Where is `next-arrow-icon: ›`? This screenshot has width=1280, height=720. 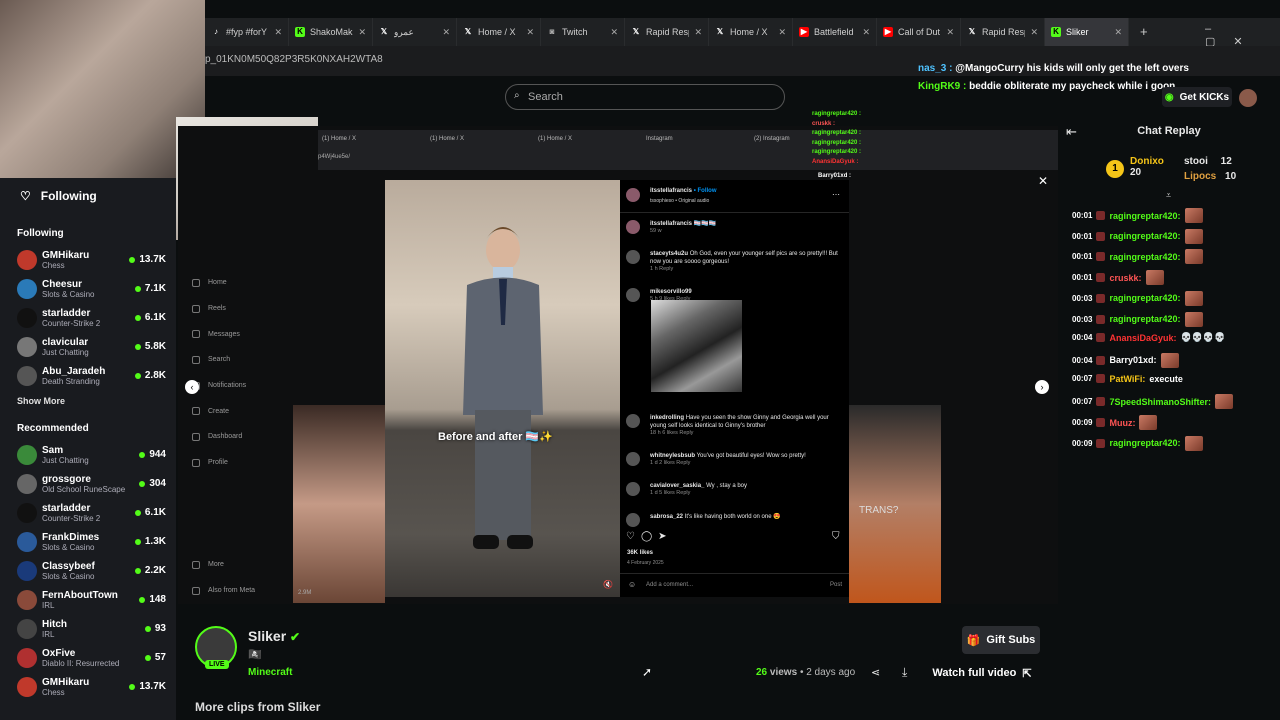
next-arrow-icon: › is located at coordinates (1042, 387).